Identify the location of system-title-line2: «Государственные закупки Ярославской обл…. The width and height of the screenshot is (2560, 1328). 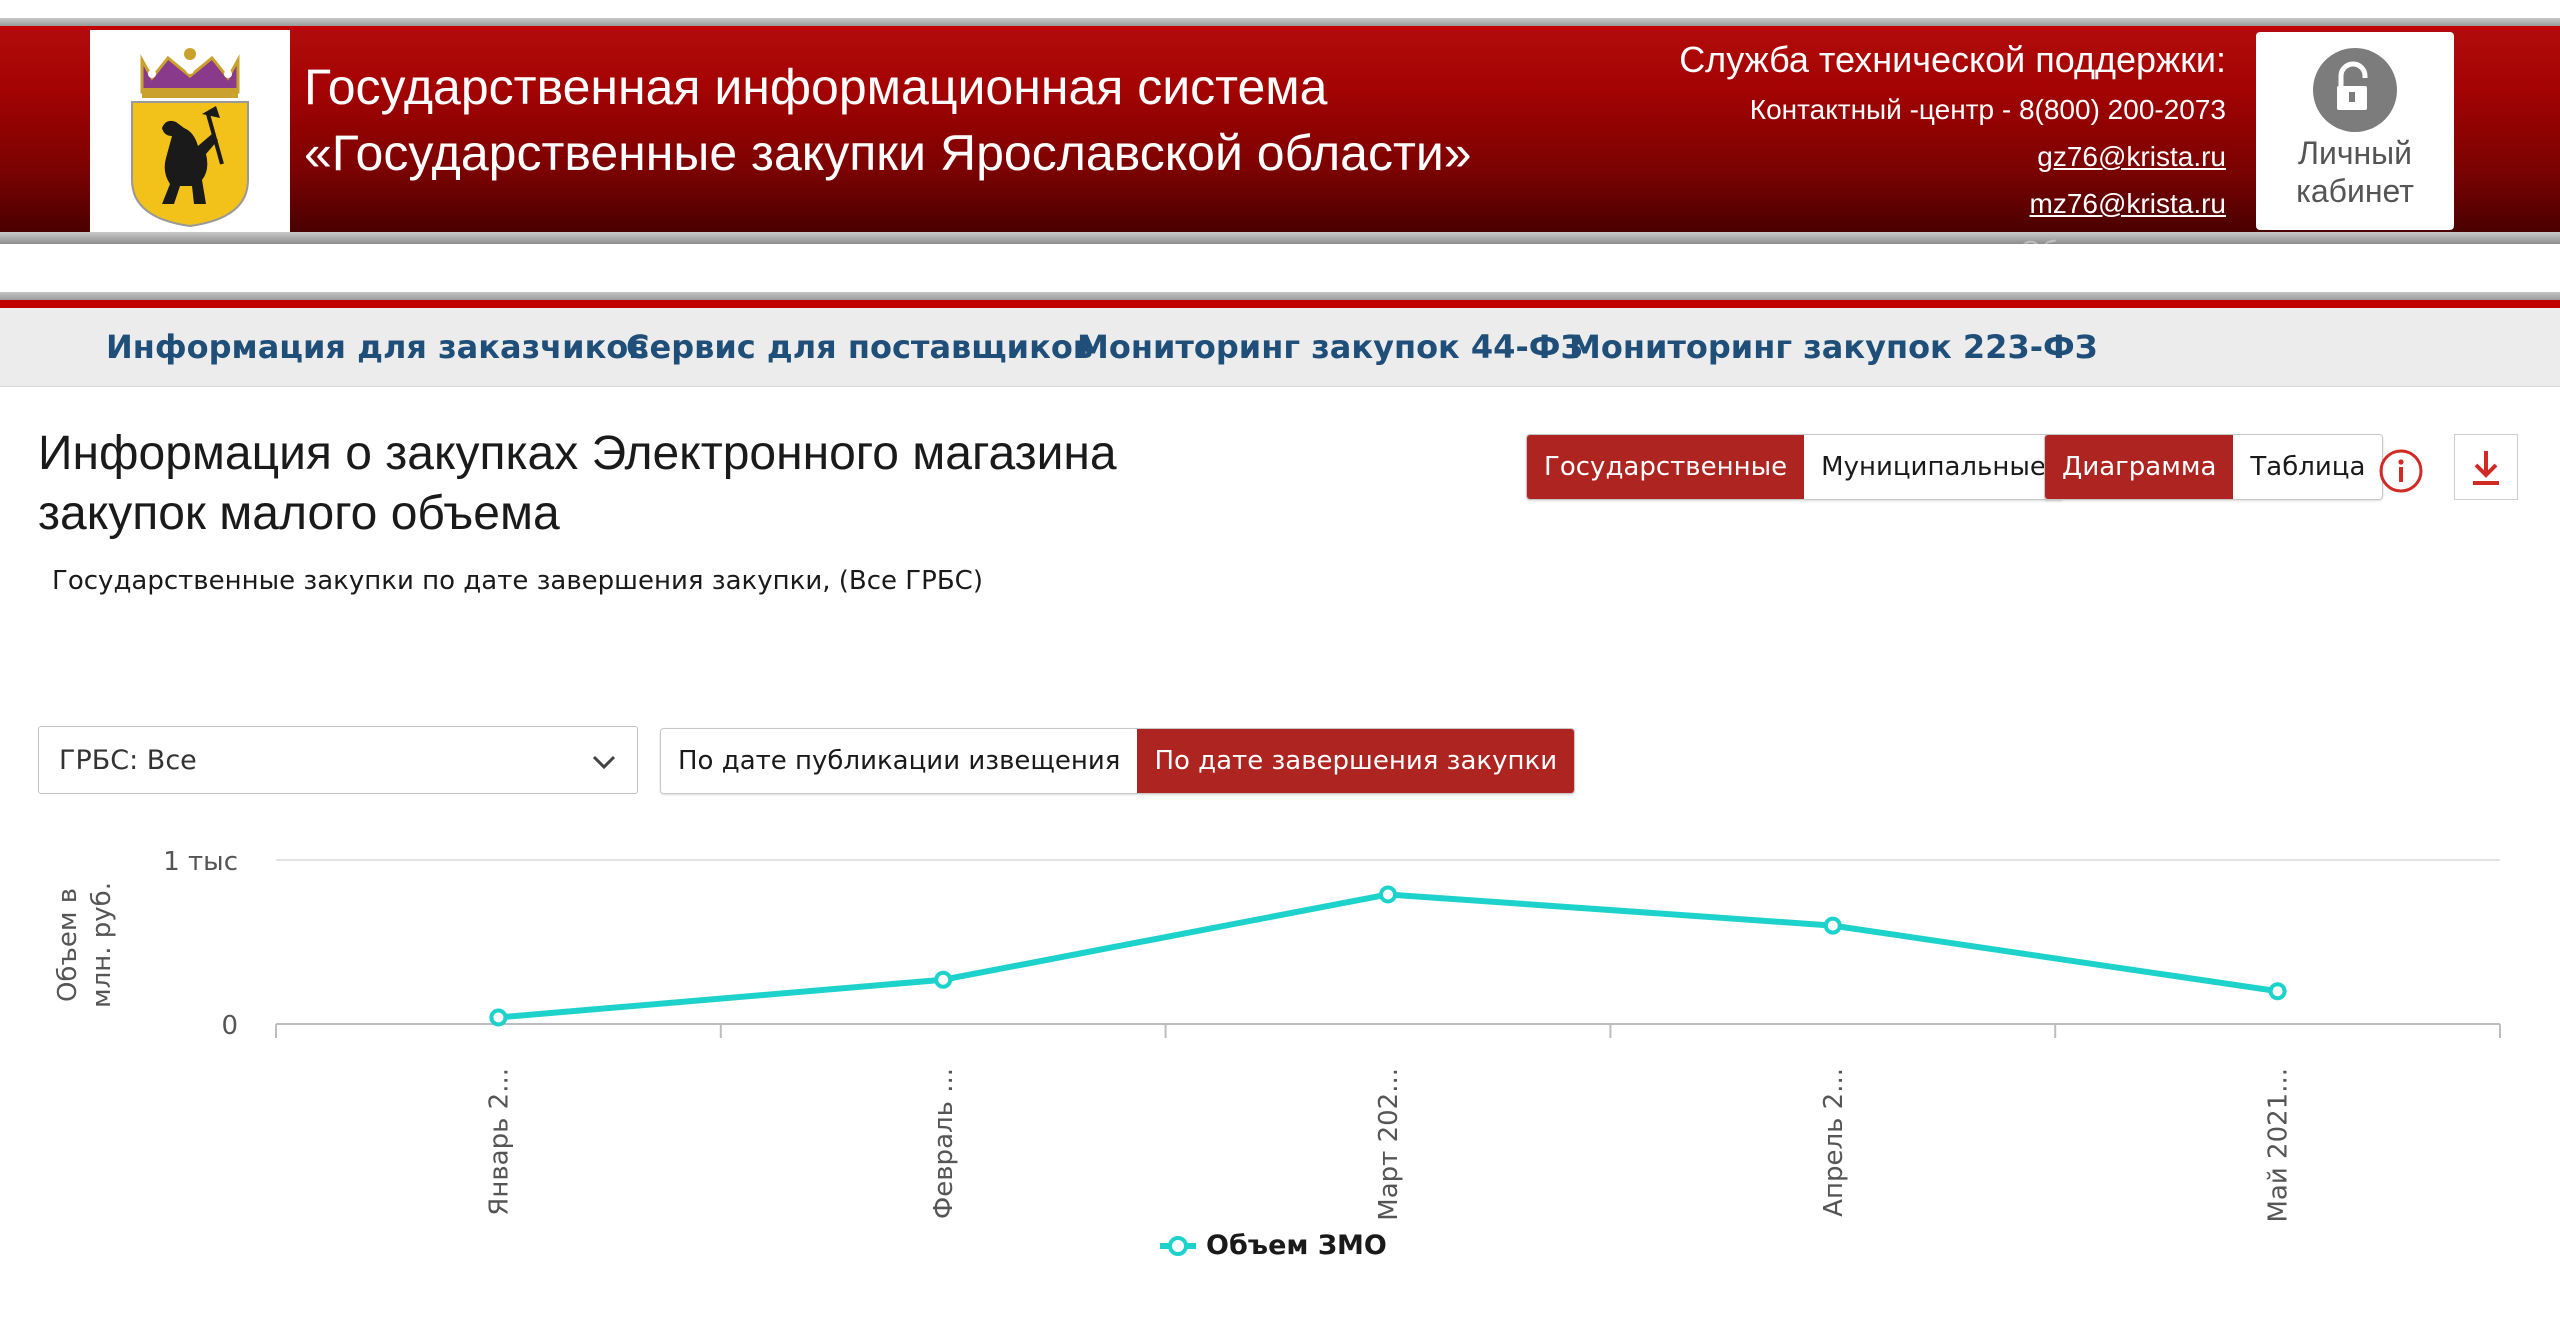
(888, 153).